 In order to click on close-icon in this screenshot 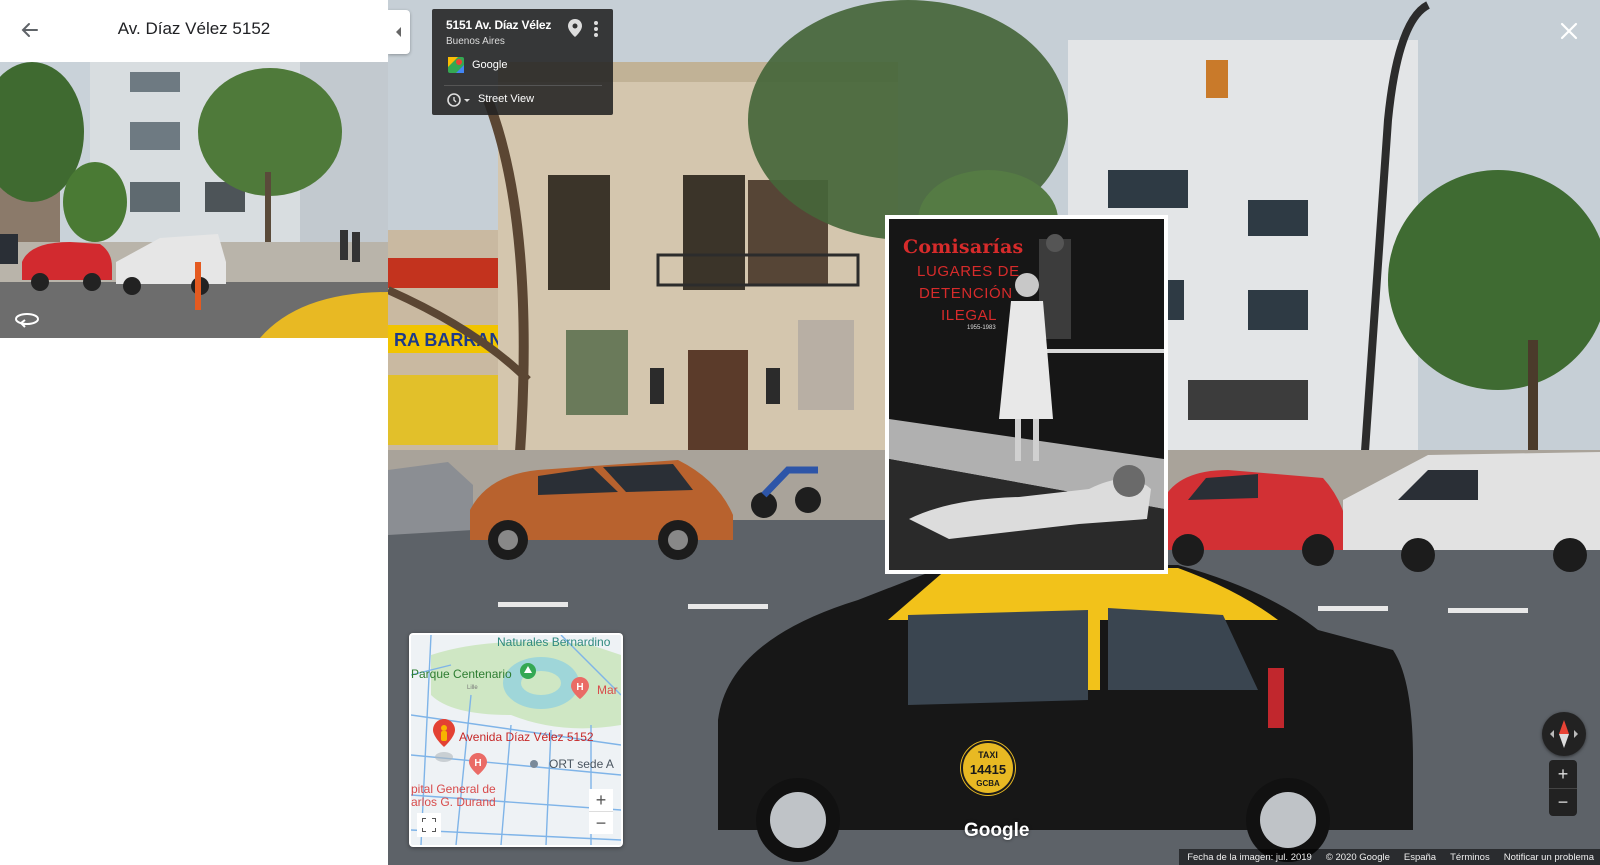, I will do `click(1569, 31)`.